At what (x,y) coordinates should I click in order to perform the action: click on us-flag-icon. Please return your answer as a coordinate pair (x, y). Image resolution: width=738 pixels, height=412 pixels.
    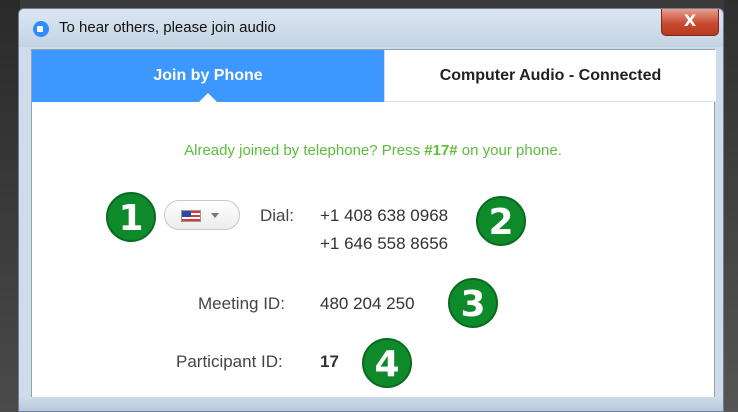
    Looking at the image, I should click on (191, 216).